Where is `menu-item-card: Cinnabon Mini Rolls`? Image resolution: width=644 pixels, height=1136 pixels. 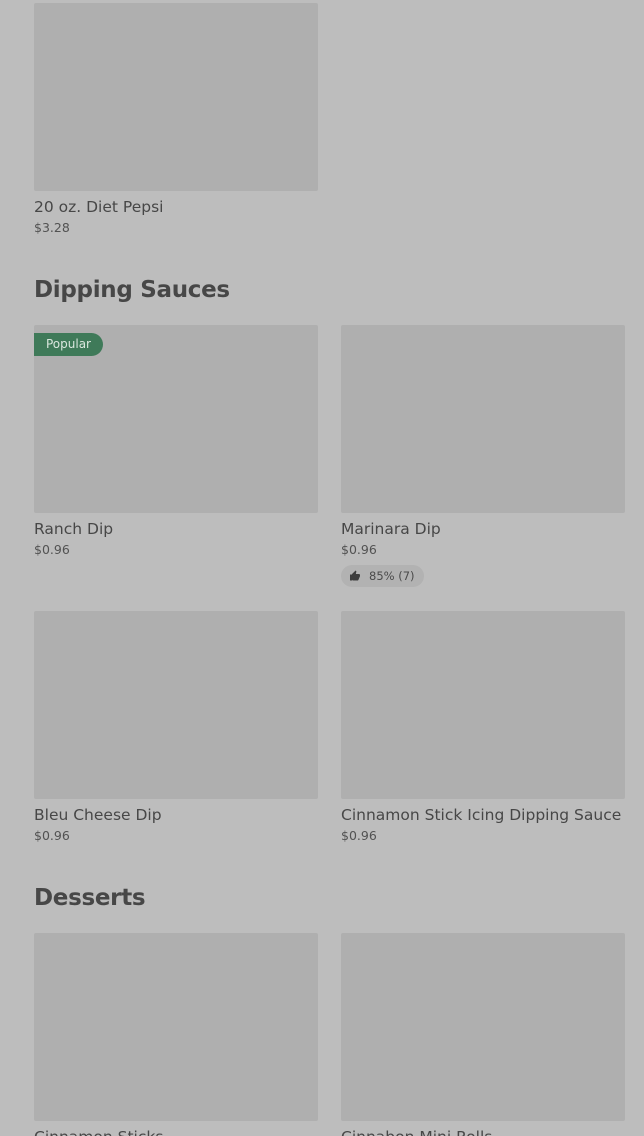 menu-item-card: Cinnabon Mini Rolls is located at coordinates (483, 1034).